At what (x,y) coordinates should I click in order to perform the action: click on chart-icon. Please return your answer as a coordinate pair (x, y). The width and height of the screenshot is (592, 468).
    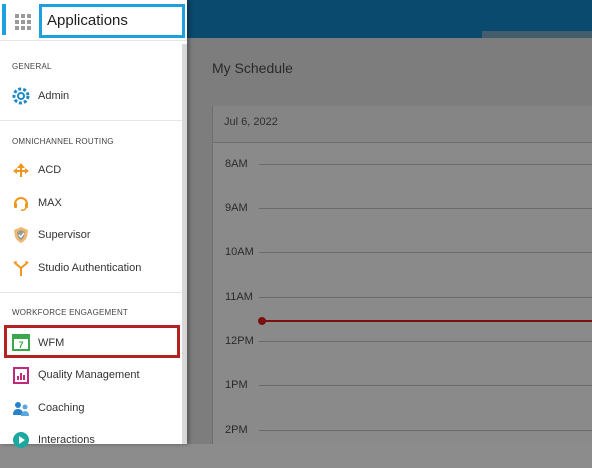
    Looking at the image, I should click on (21, 375).